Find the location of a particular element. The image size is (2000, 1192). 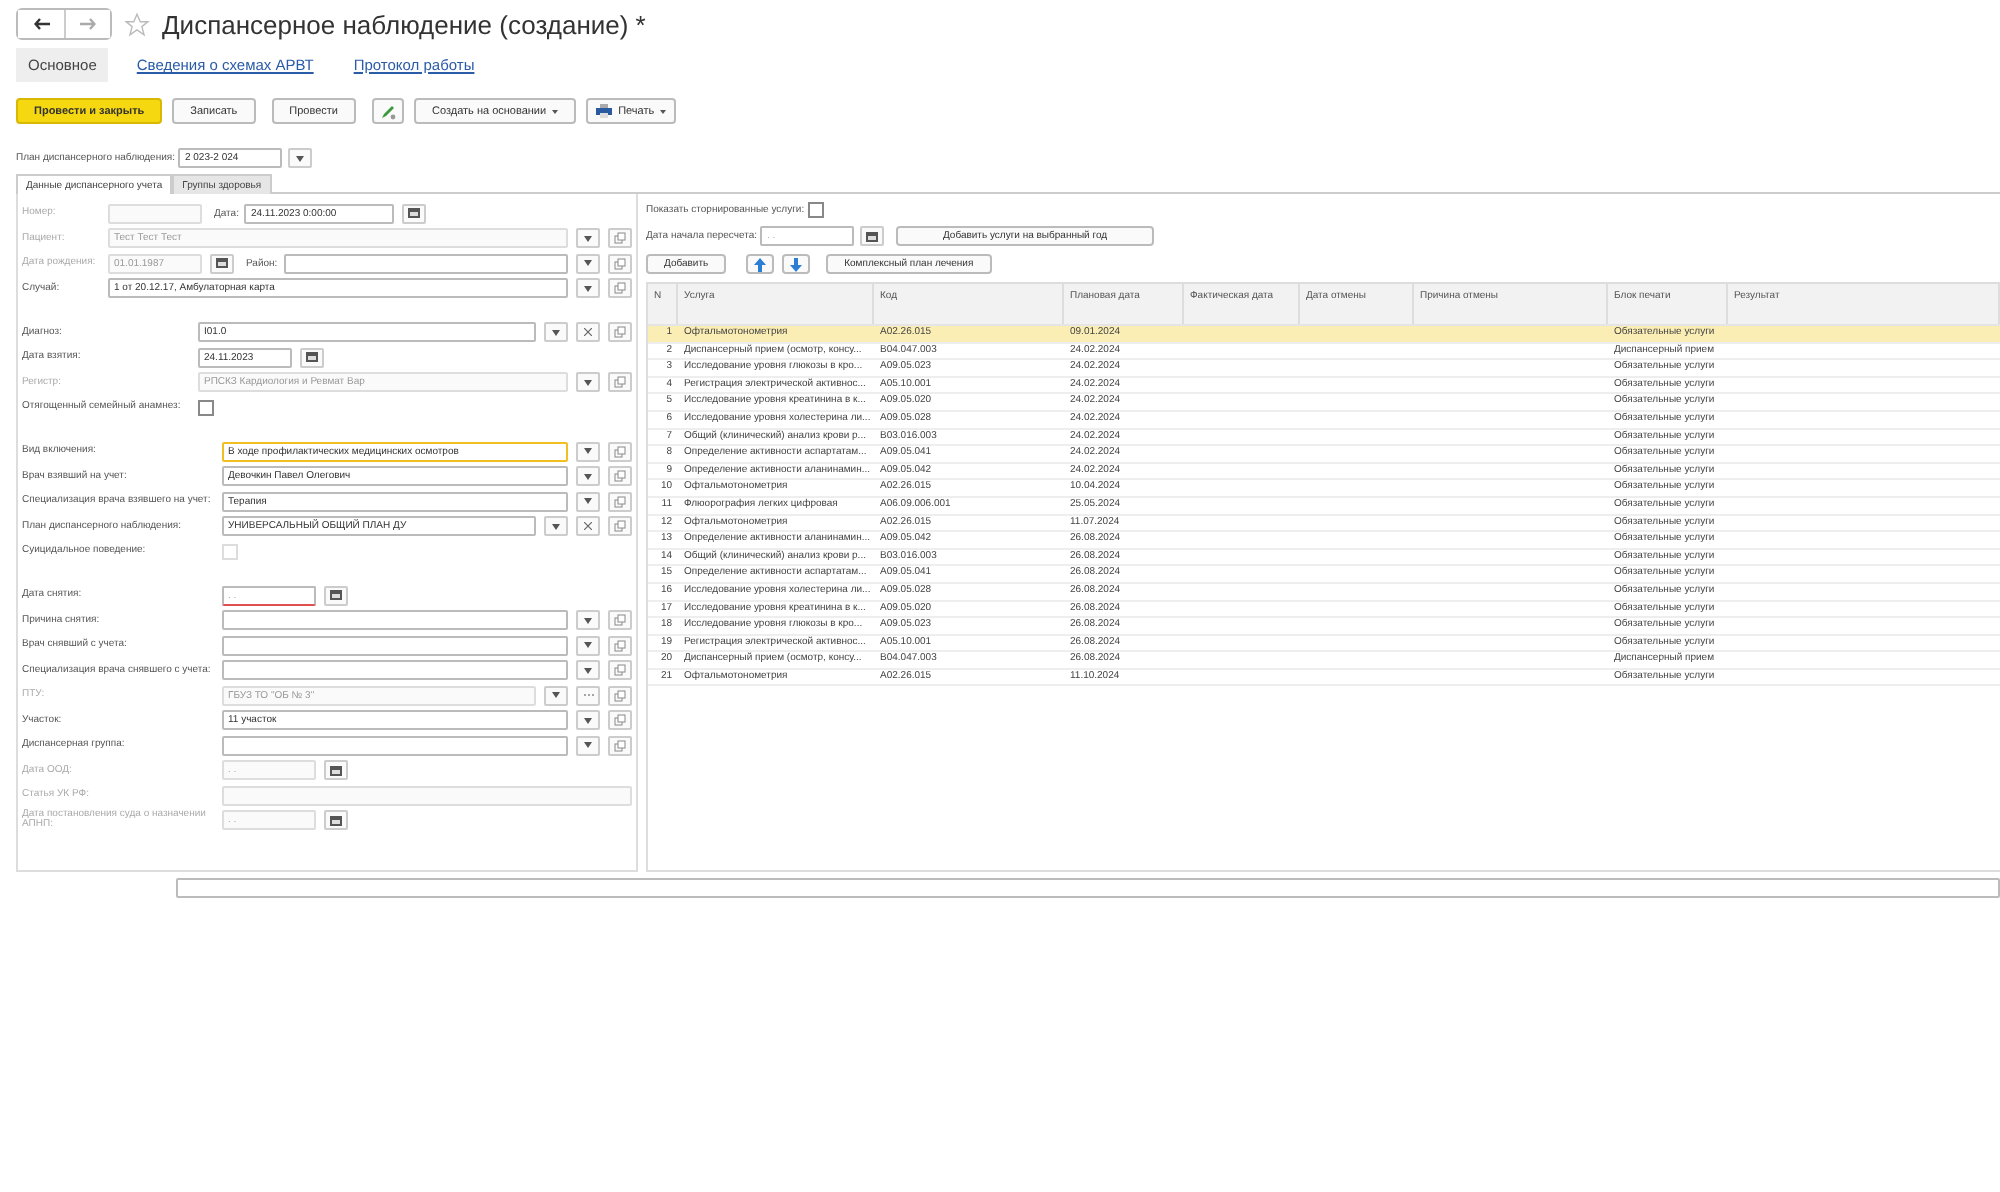

arrow-down-icon is located at coordinates (796, 264).